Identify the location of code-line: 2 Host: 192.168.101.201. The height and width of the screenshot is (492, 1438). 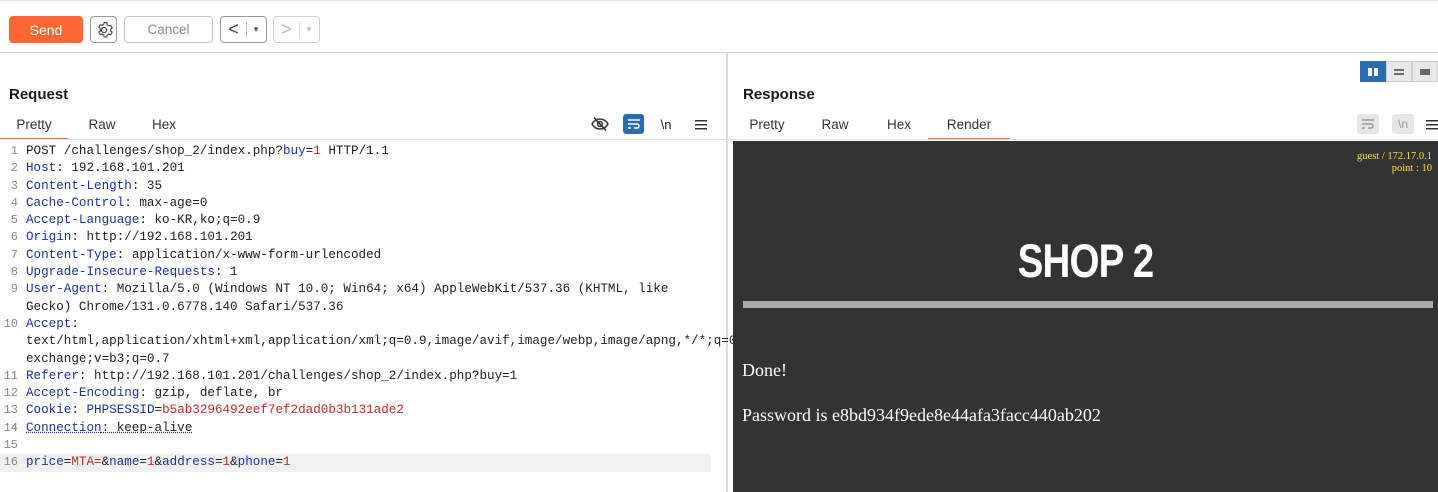
(363, 168).